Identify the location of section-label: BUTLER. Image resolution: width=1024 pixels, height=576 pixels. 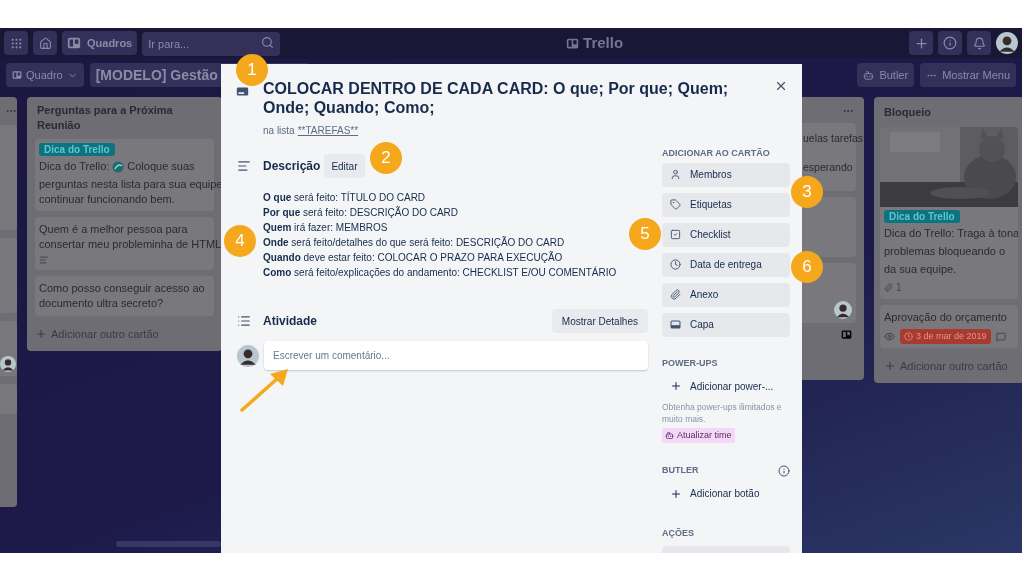
(680, 470).